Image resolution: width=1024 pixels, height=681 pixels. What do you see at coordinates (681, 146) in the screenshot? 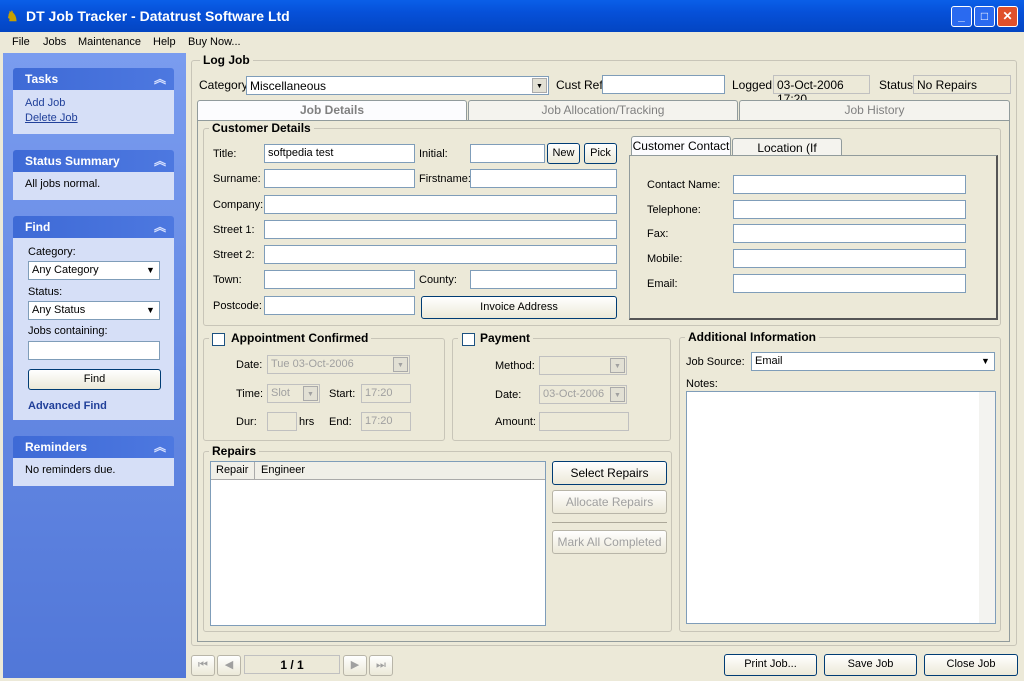
I see `tab-customer-contact: Customer Contact` at bounding box center [681, 146].